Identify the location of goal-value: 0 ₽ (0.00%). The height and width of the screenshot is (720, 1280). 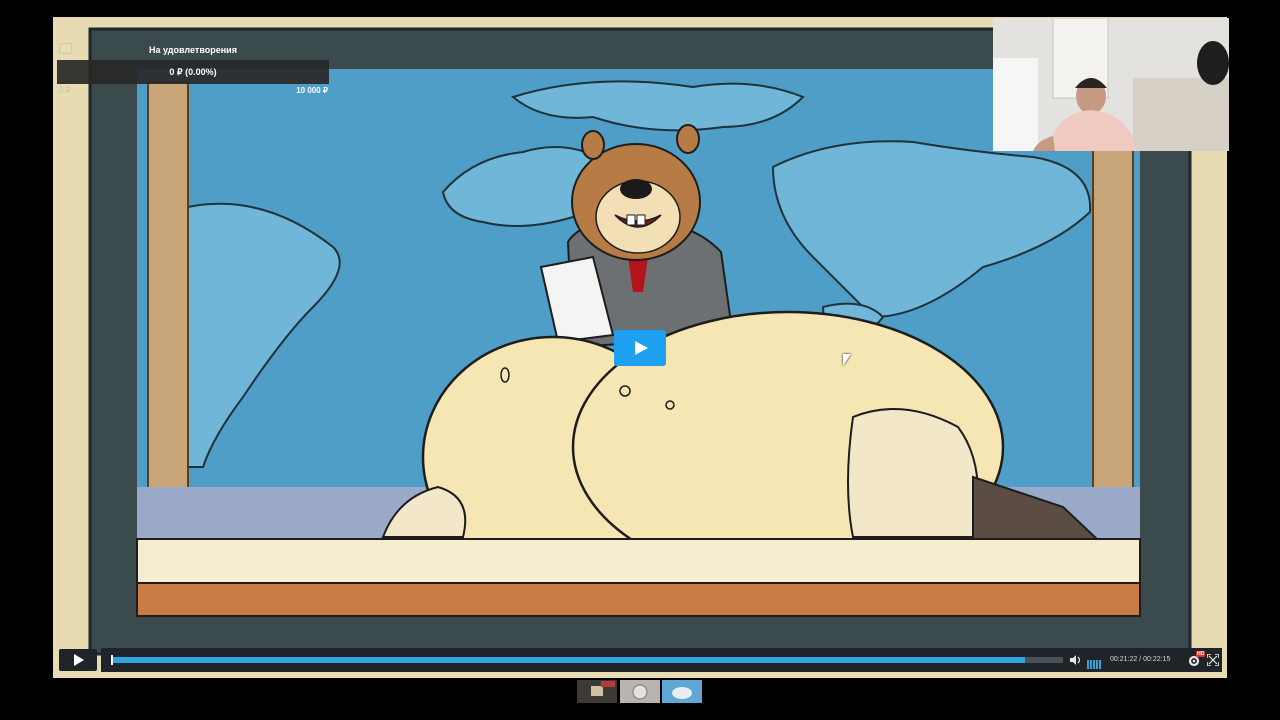
(193, 72).